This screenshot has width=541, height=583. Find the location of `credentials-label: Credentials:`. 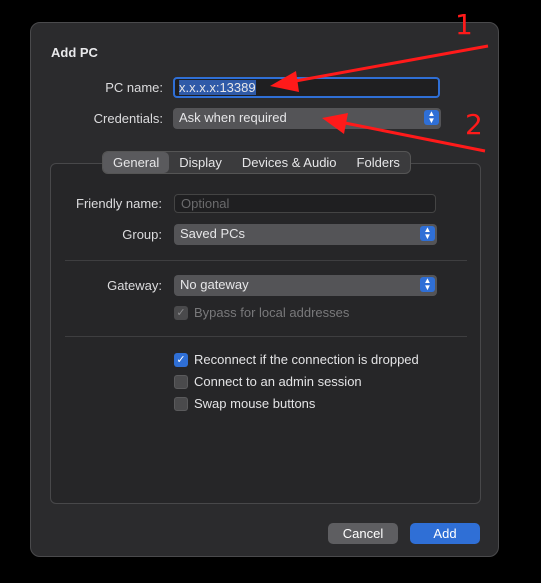

credentials-label: Credentials: is located at coordinates (128, 118).